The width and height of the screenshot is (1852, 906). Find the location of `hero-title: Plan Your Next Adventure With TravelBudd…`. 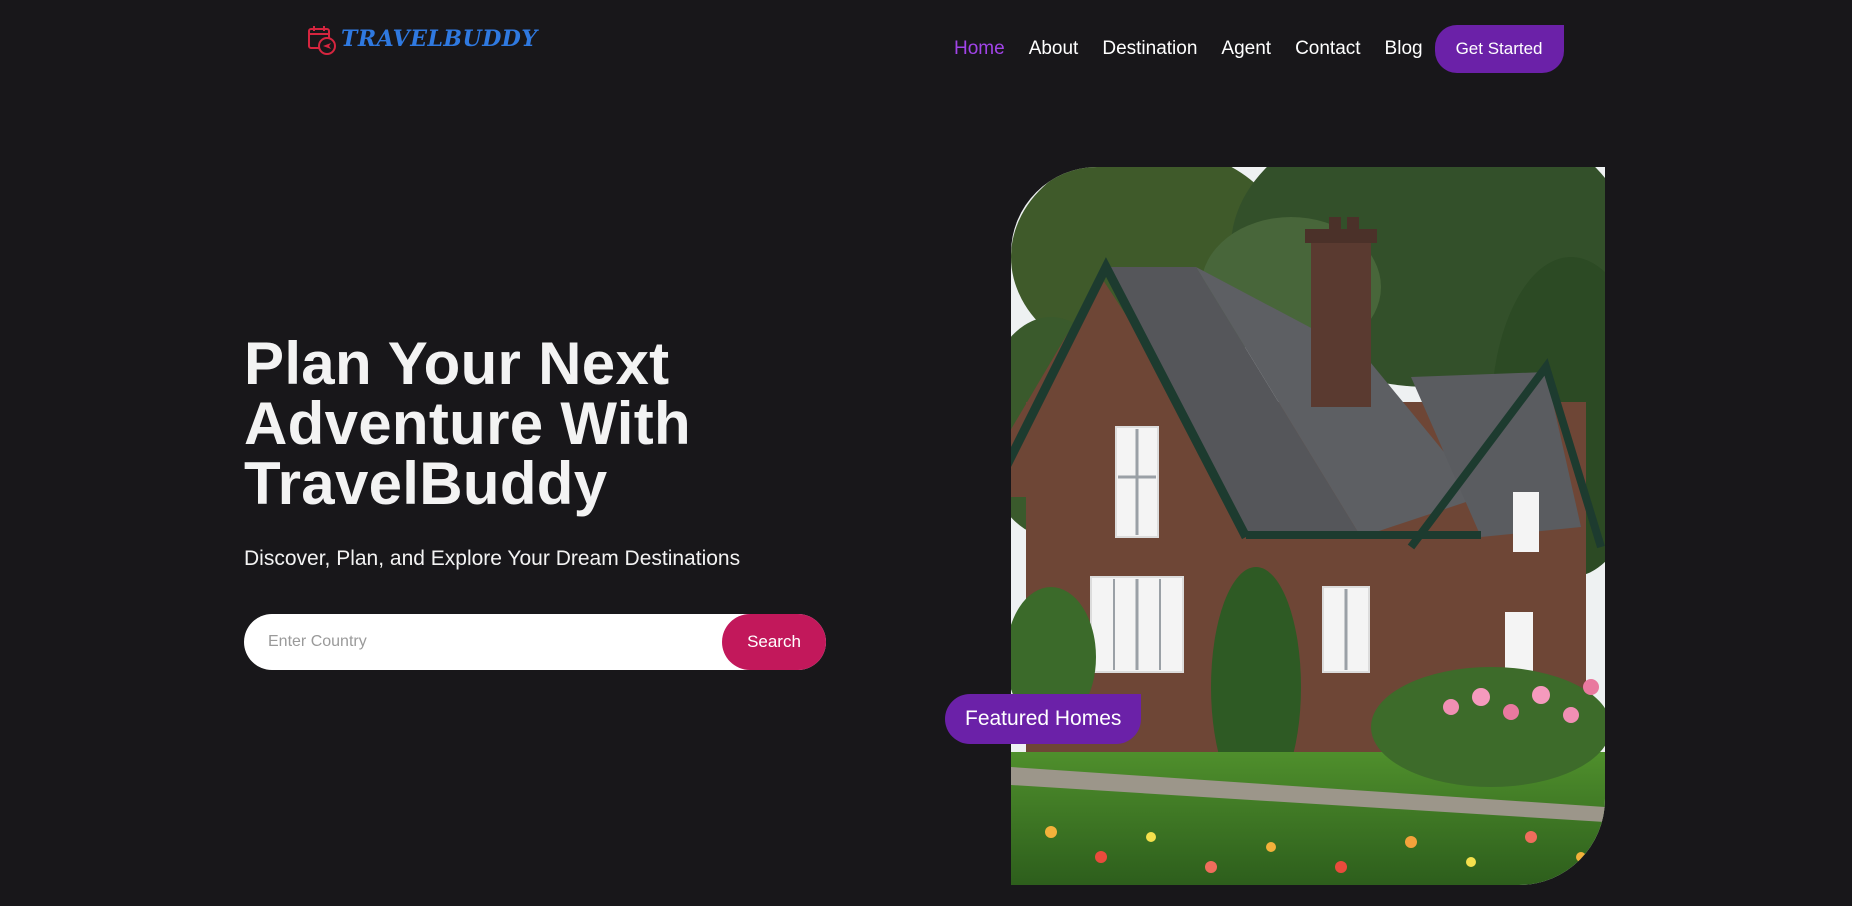

hero-title: Plan Your Next Adventure With TravelBudd… is located at coordinates (524, 424).